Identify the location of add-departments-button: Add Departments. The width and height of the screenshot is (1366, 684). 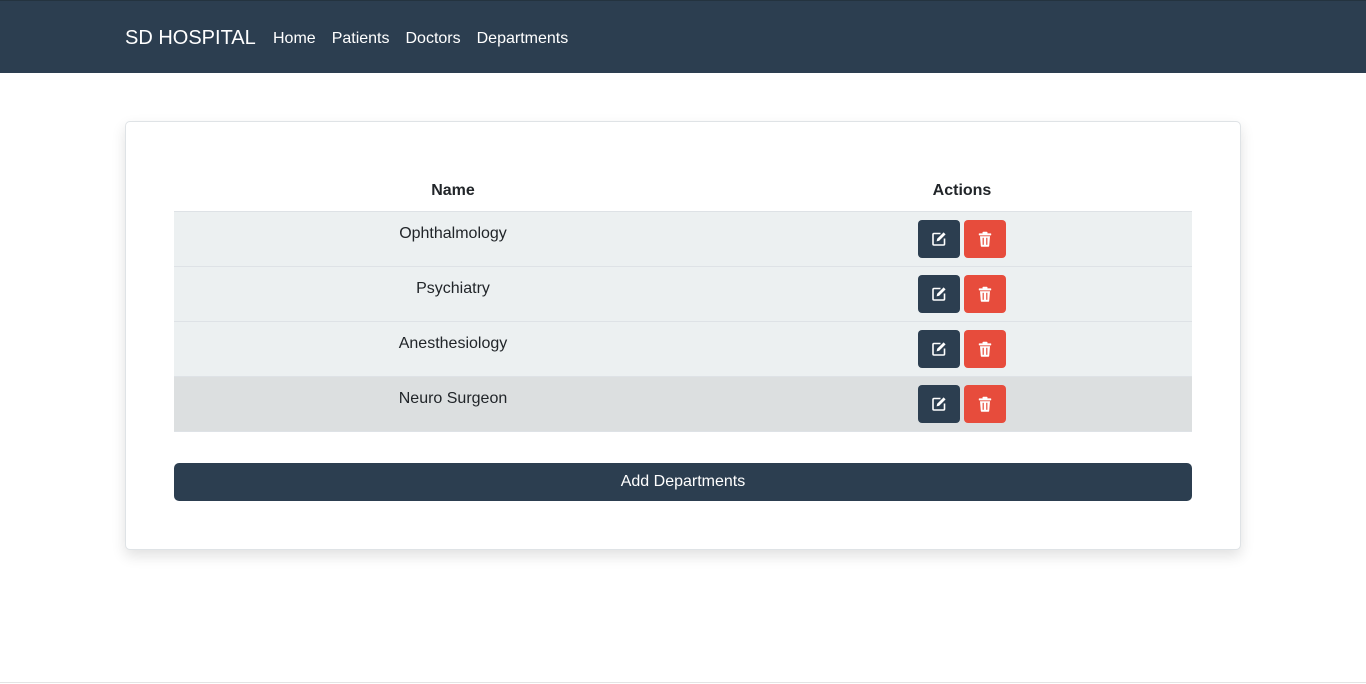
(683, 482).